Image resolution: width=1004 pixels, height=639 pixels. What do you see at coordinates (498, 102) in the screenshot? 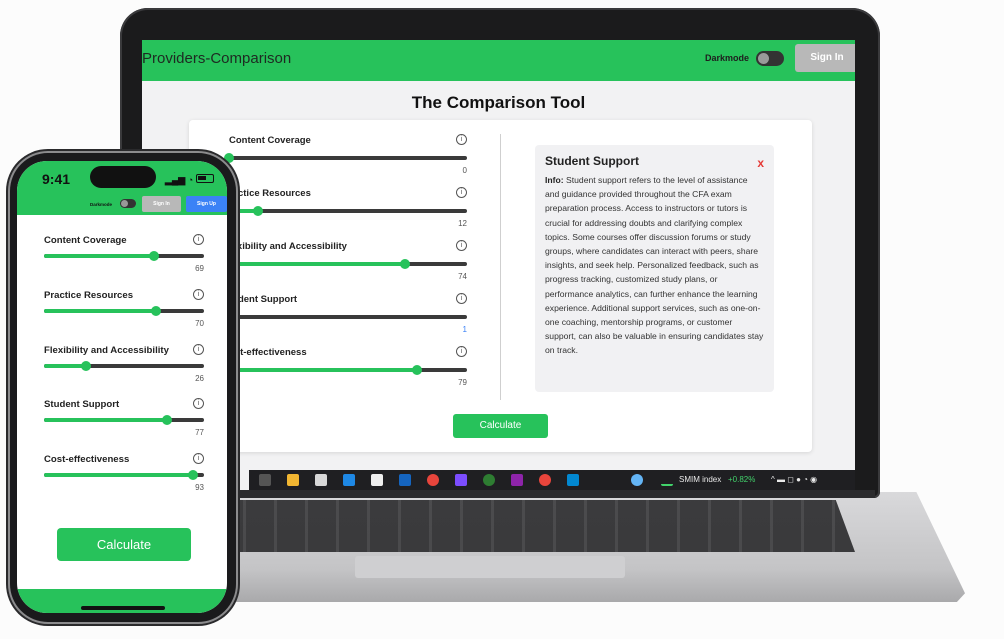
I see `page-title: The Comparison Tool` at bounding box center [498, 102].